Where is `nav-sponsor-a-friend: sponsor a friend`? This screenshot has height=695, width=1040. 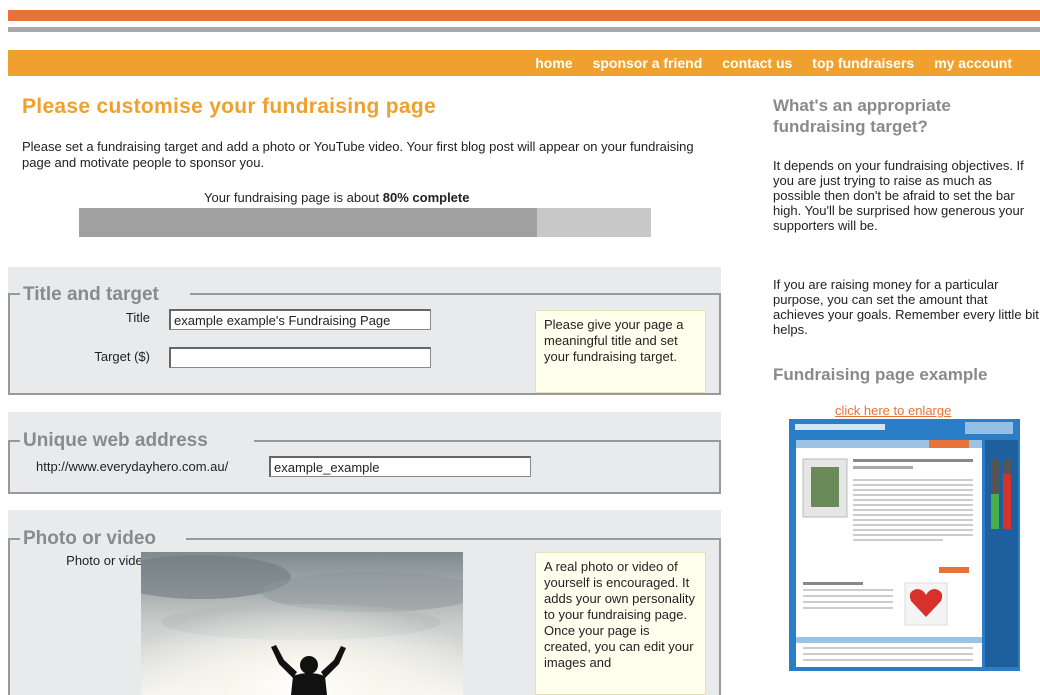 nav-sponsor-a-friend: sponsor a friend is located at coordinates (648, 63).